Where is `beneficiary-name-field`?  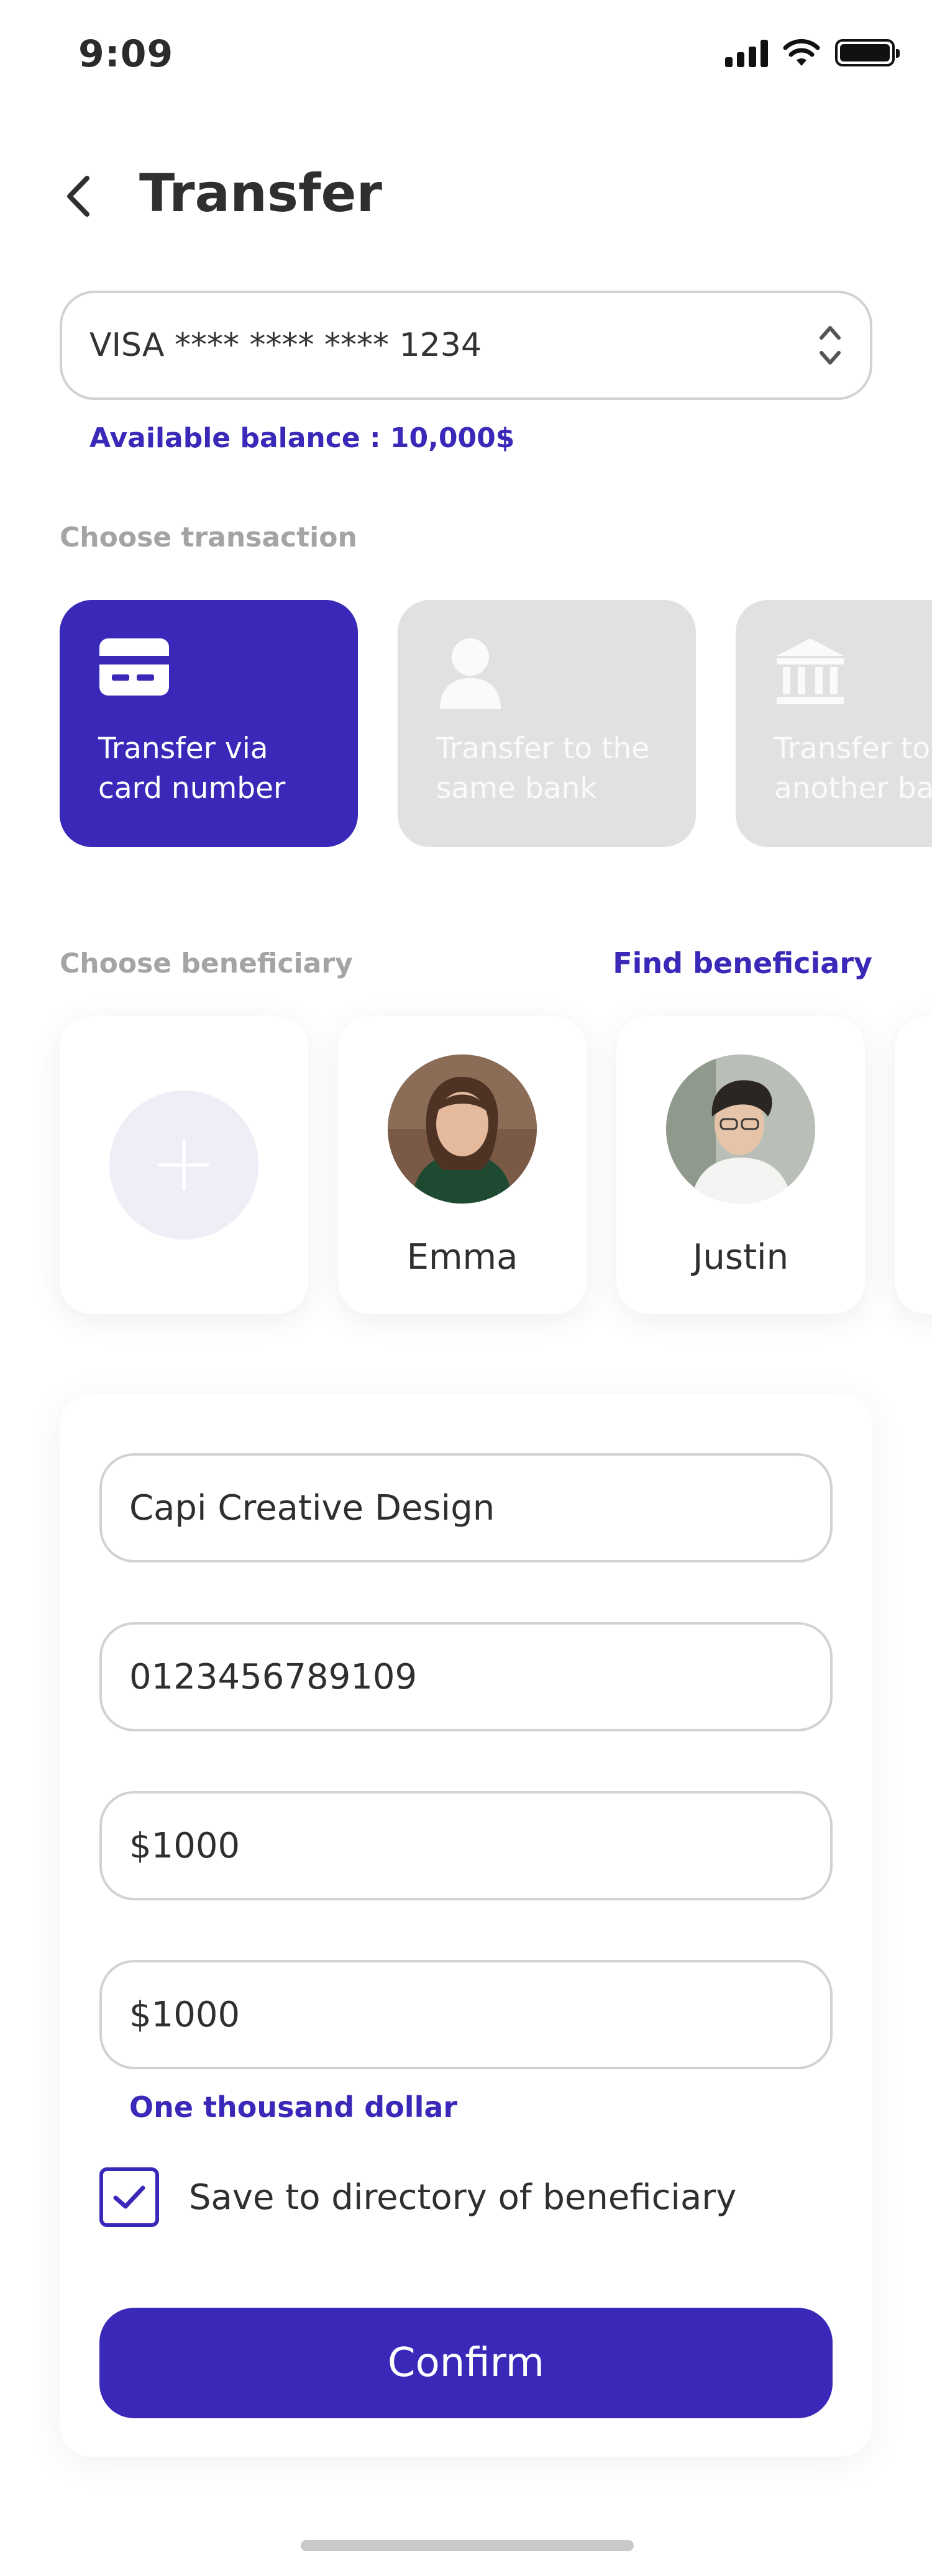
beneficiary-name-field is located at coordinates (466, 1507).